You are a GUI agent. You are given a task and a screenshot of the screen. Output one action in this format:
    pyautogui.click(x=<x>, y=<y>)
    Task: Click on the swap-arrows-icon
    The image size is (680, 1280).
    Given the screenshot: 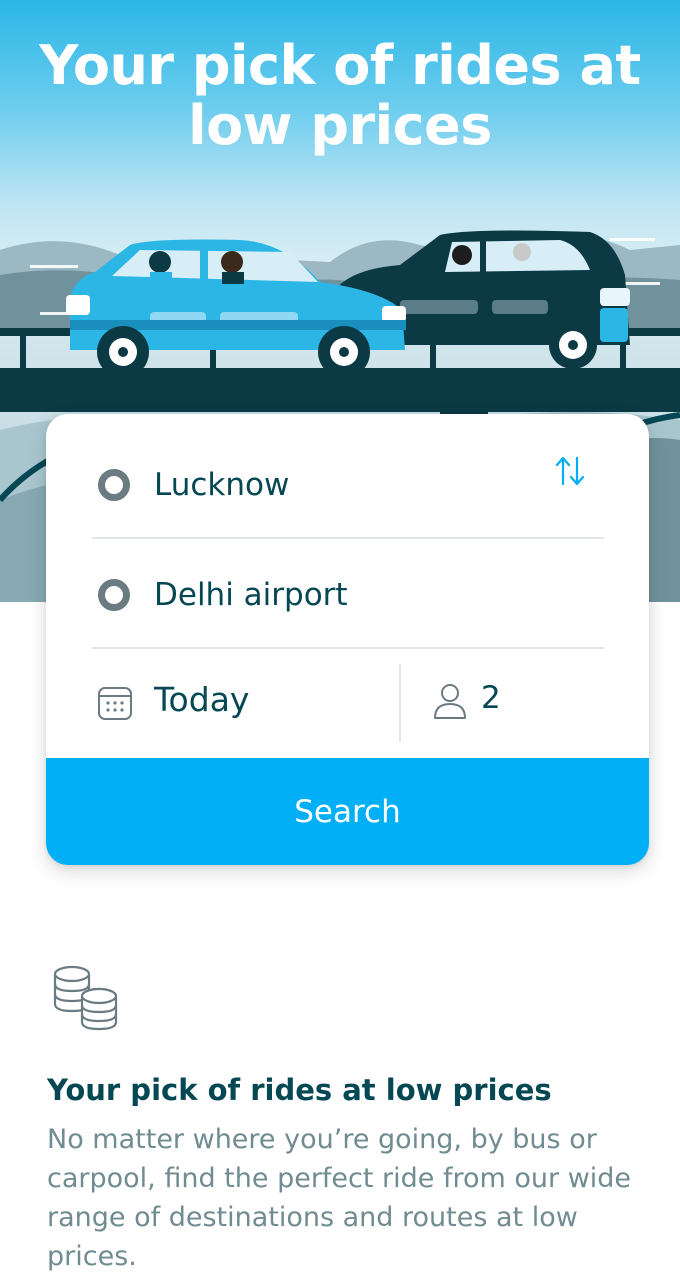 What is the action you would take?
    pyautogui.click(x=570, y=471)
    